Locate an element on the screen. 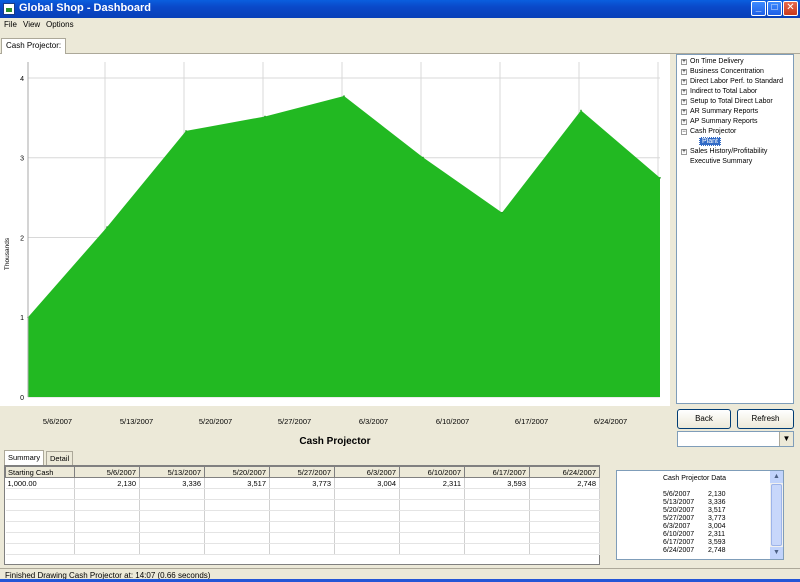 The width and height of the screenshot is (800, 582). y-tick-label: 3 is located at coordinates (22, 159).